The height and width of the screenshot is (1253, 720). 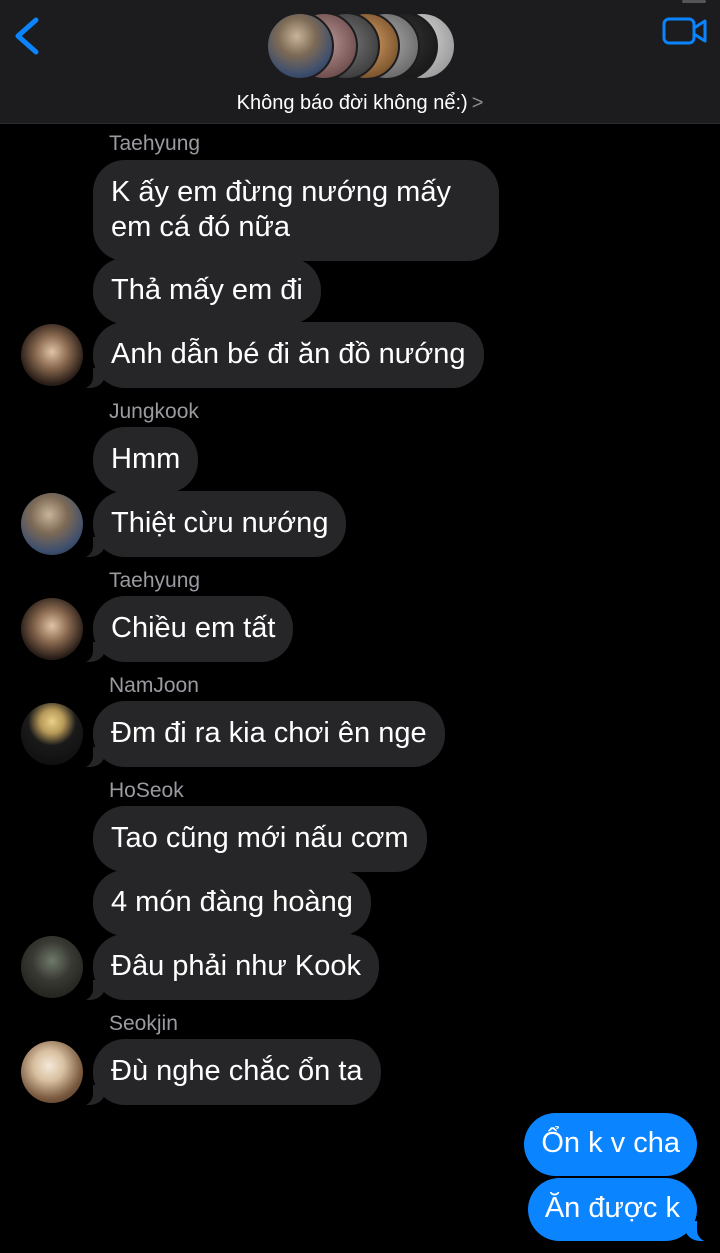 What do you see at coordinates (28, 36) in the screenshot?
I see `chevron-left-icon` at bounding box center [28, 36].